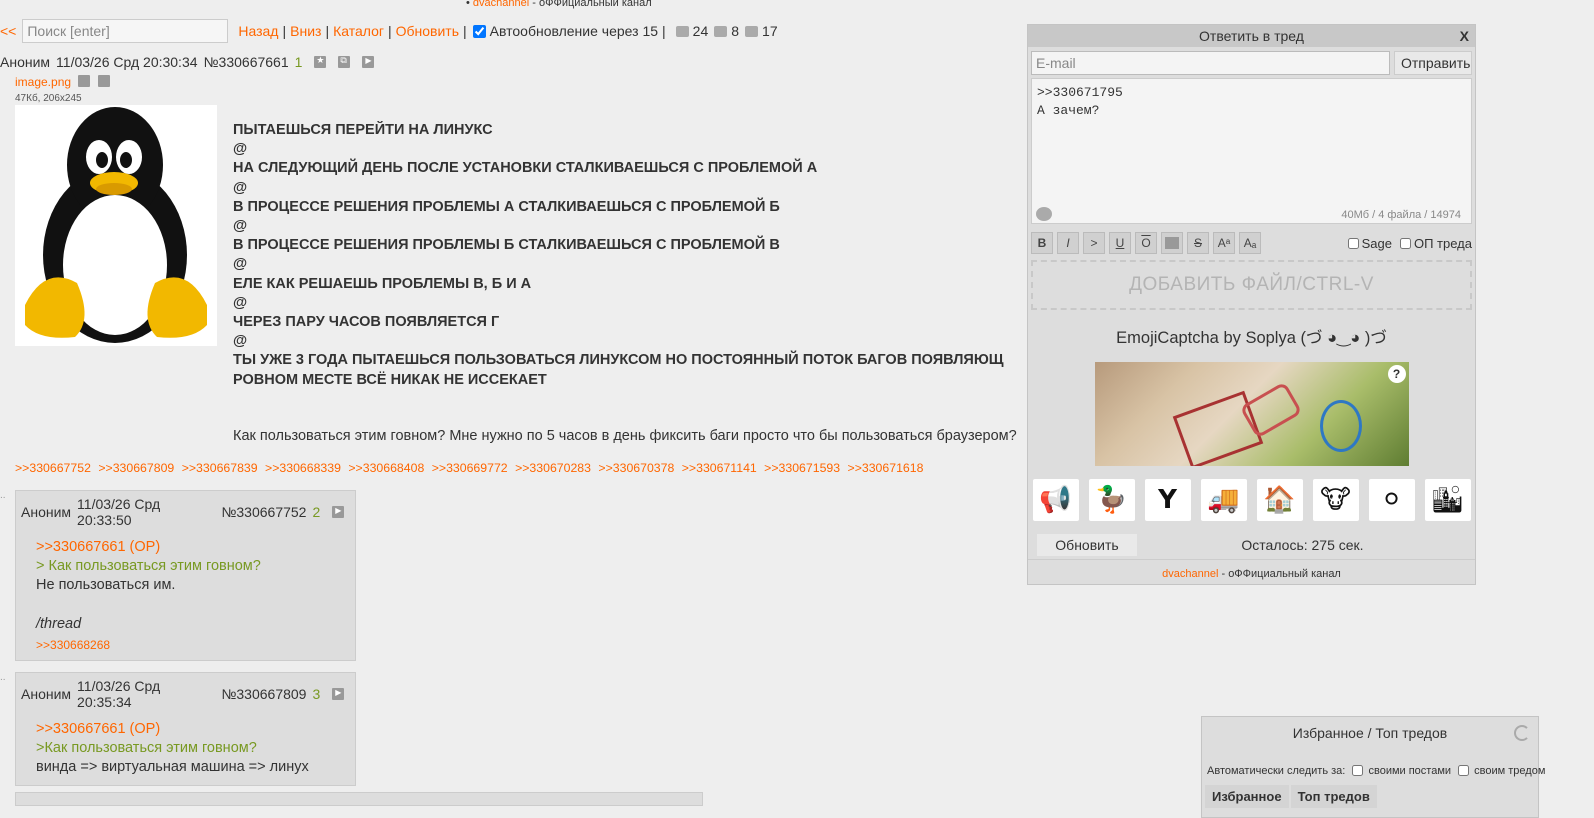 Image resolution: width=1594 pixels, height=818 pixels. Describe the element at coordinates (1358, 770) in the screenshot. I see `watch-own-posts-checkbox` at that location.